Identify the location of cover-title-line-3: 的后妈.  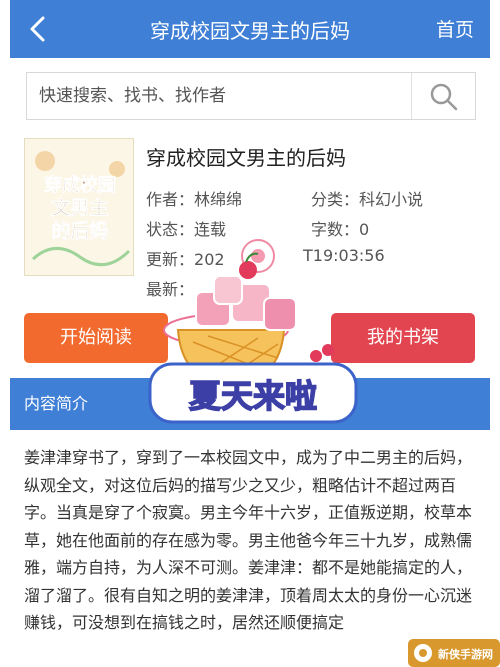
(79, 230).